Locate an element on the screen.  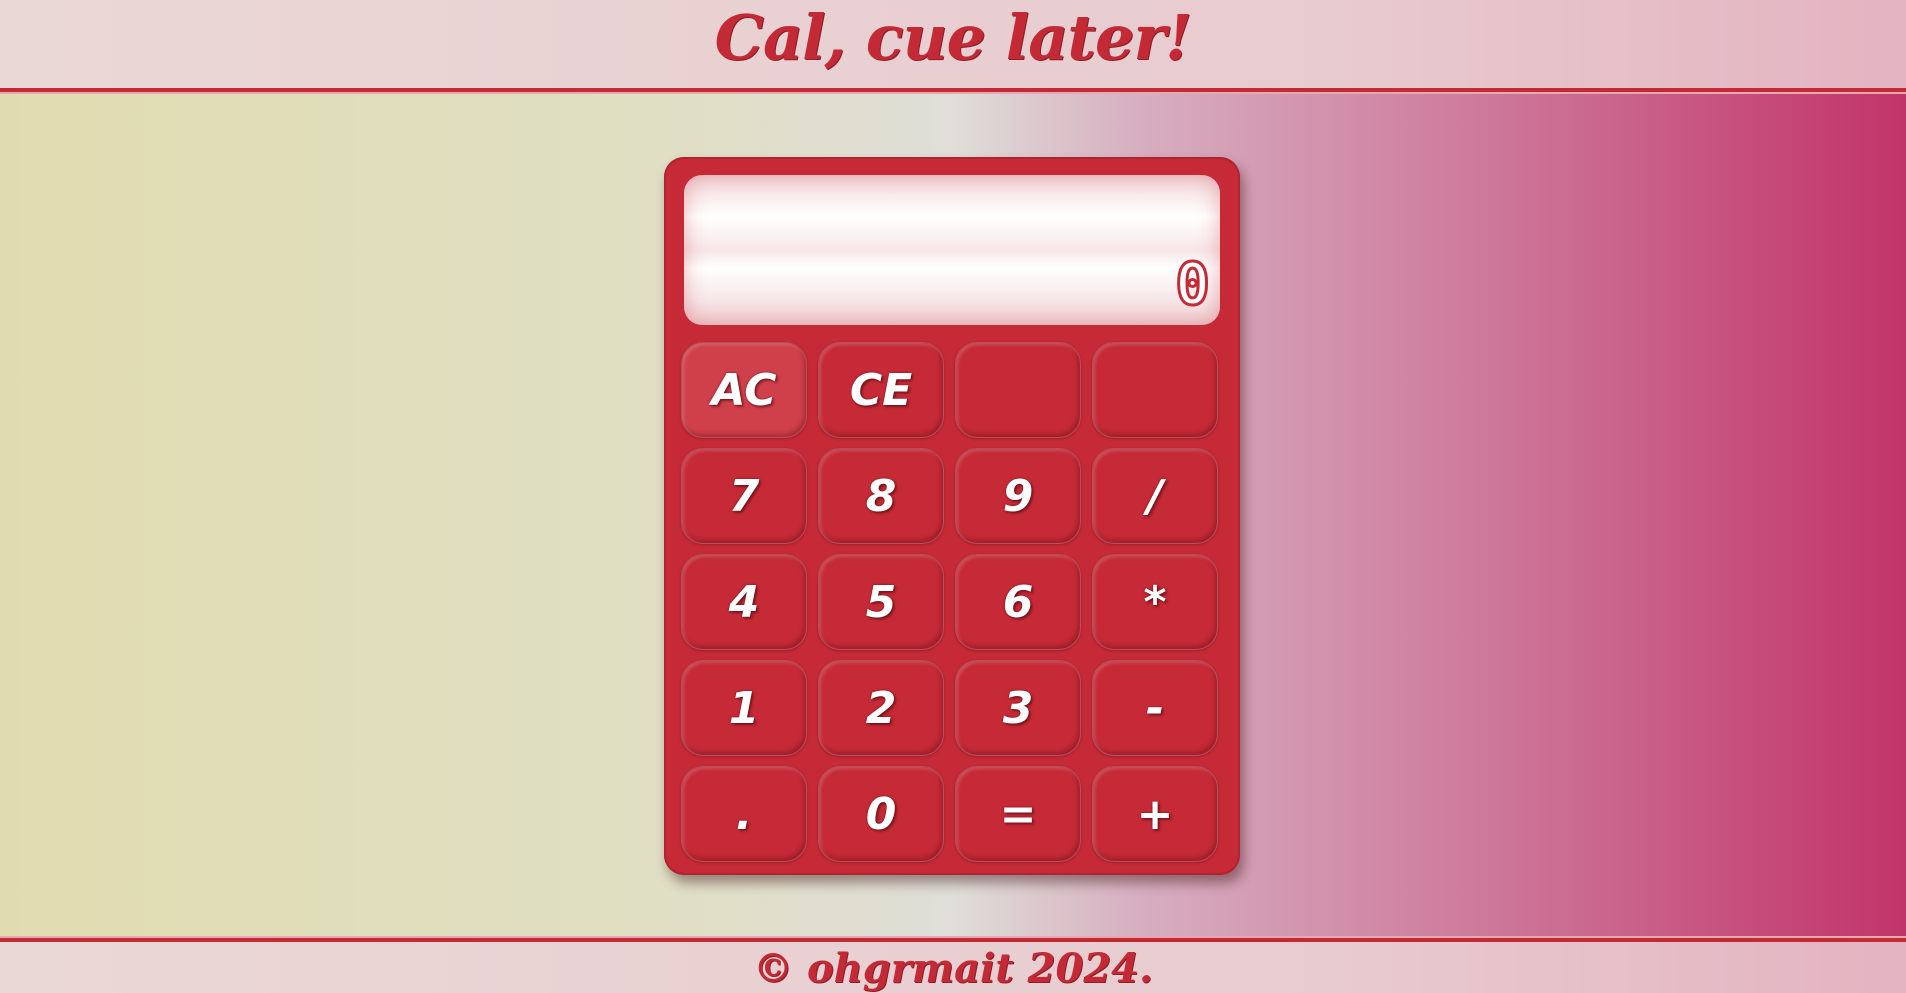
key-label: 9 is located at coordinates (1018, 496).